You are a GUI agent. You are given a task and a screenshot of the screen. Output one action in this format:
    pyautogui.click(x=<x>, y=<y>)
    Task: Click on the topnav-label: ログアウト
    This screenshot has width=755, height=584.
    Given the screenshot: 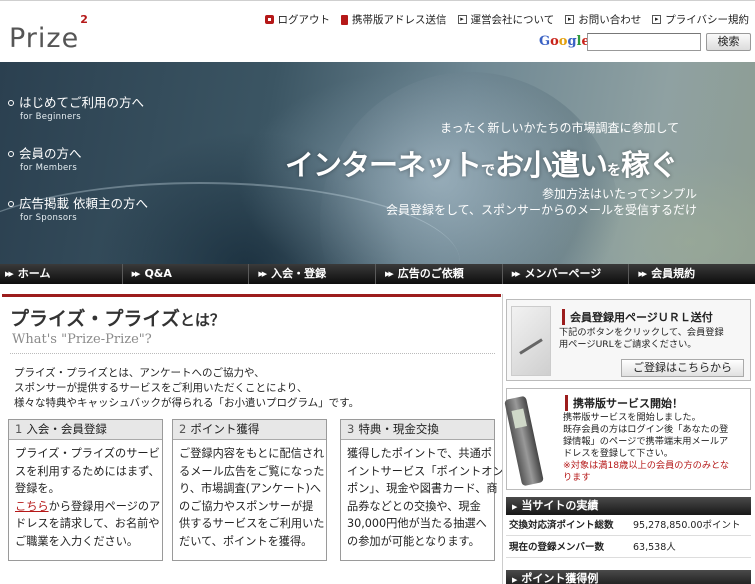 What is the action you would take?
    pyautogui.click(x=304, y=20)
    